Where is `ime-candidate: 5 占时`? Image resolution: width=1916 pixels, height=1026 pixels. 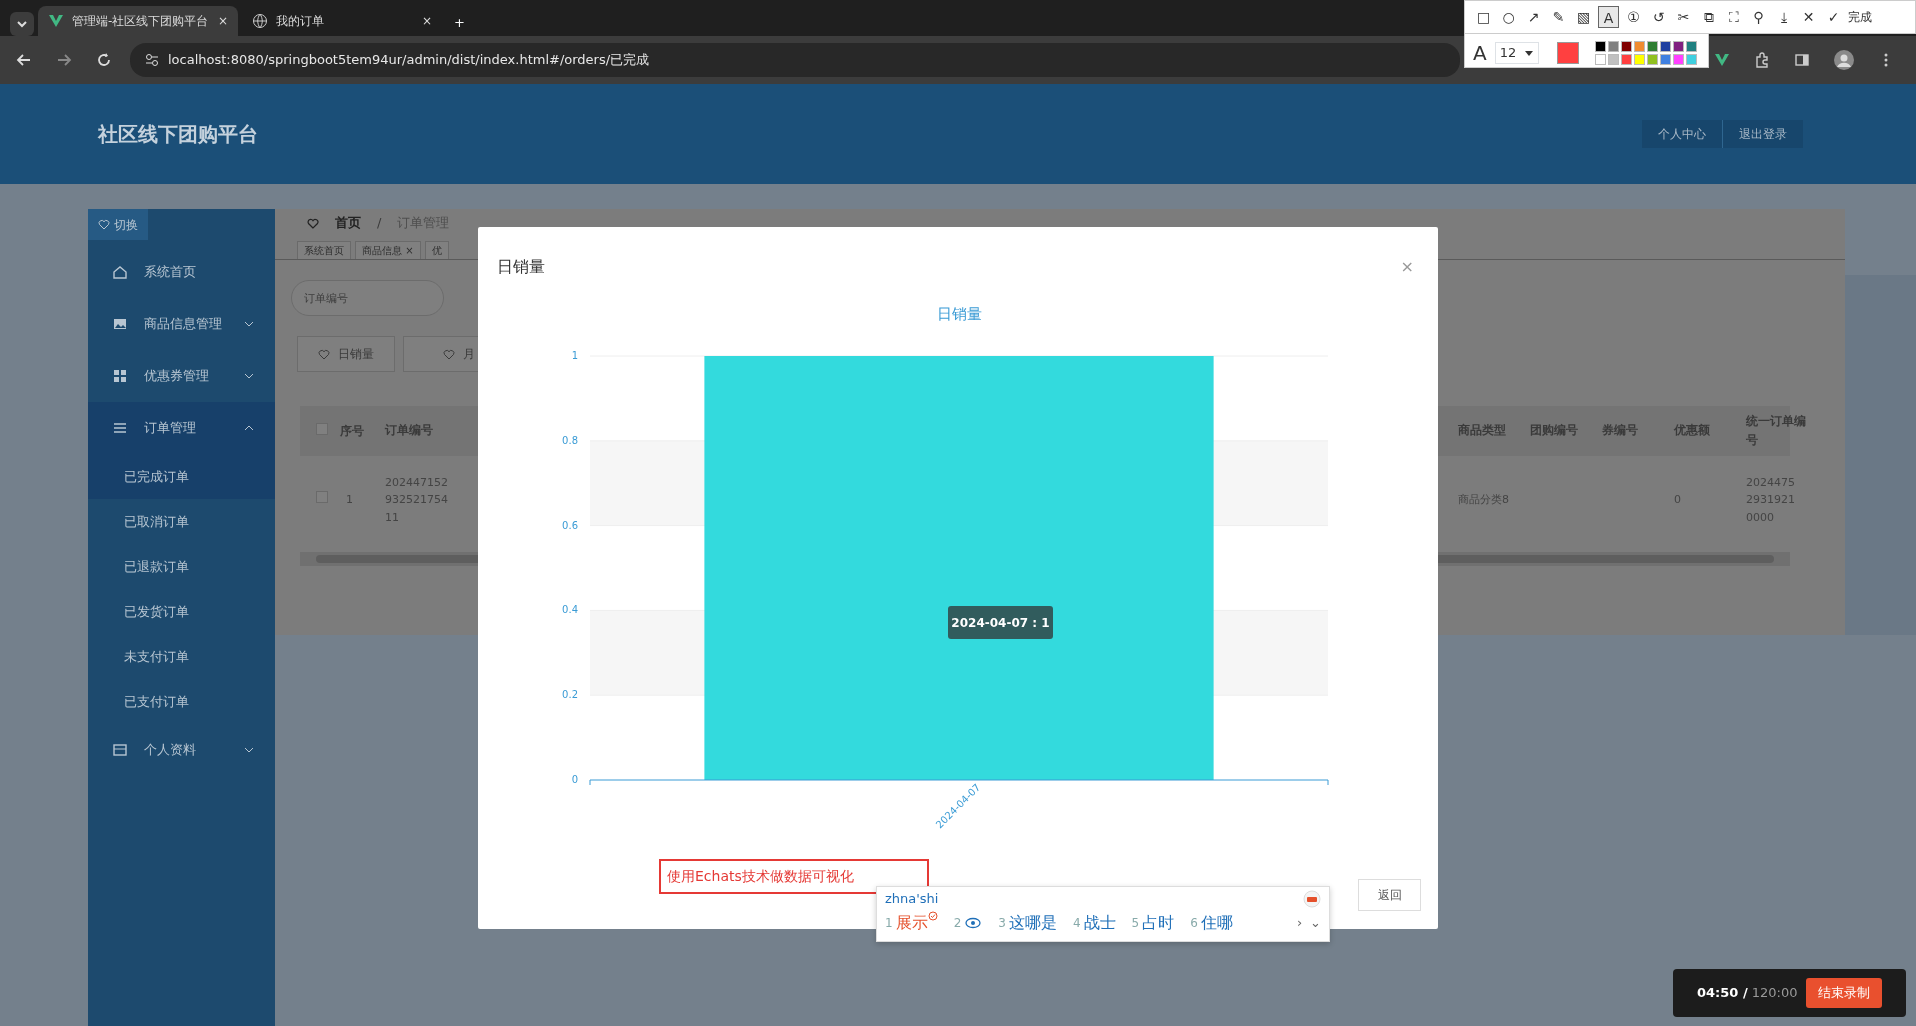
ime-candidate: 5 占时 is located at coordinates (1153, 923).